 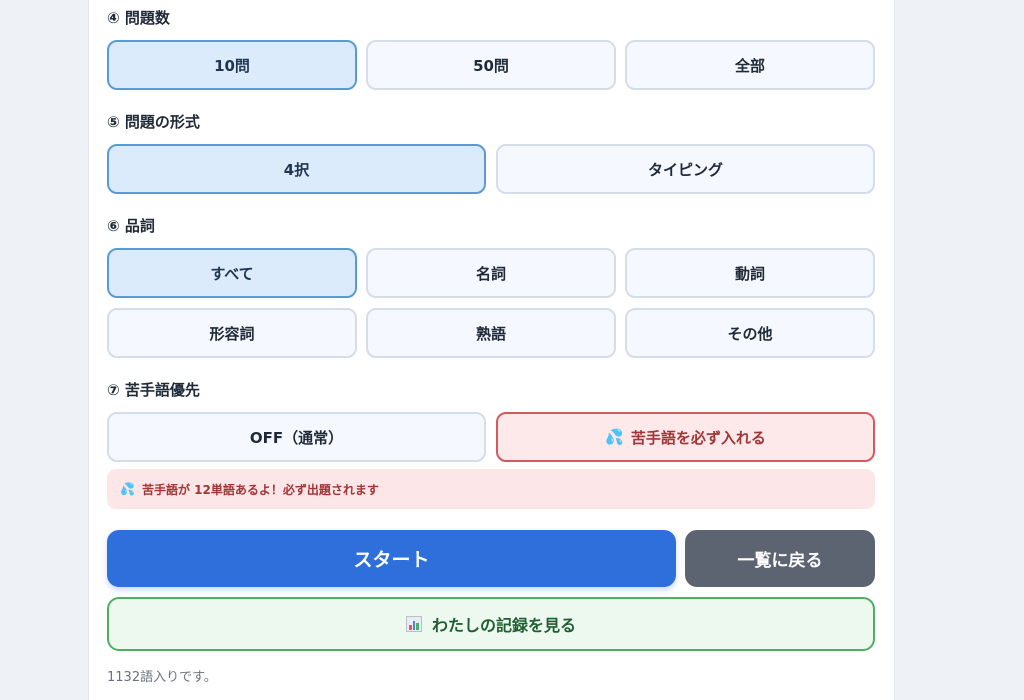 I want to click on view-records-button: わたしの記録を見る, so click(x=491, y=624).